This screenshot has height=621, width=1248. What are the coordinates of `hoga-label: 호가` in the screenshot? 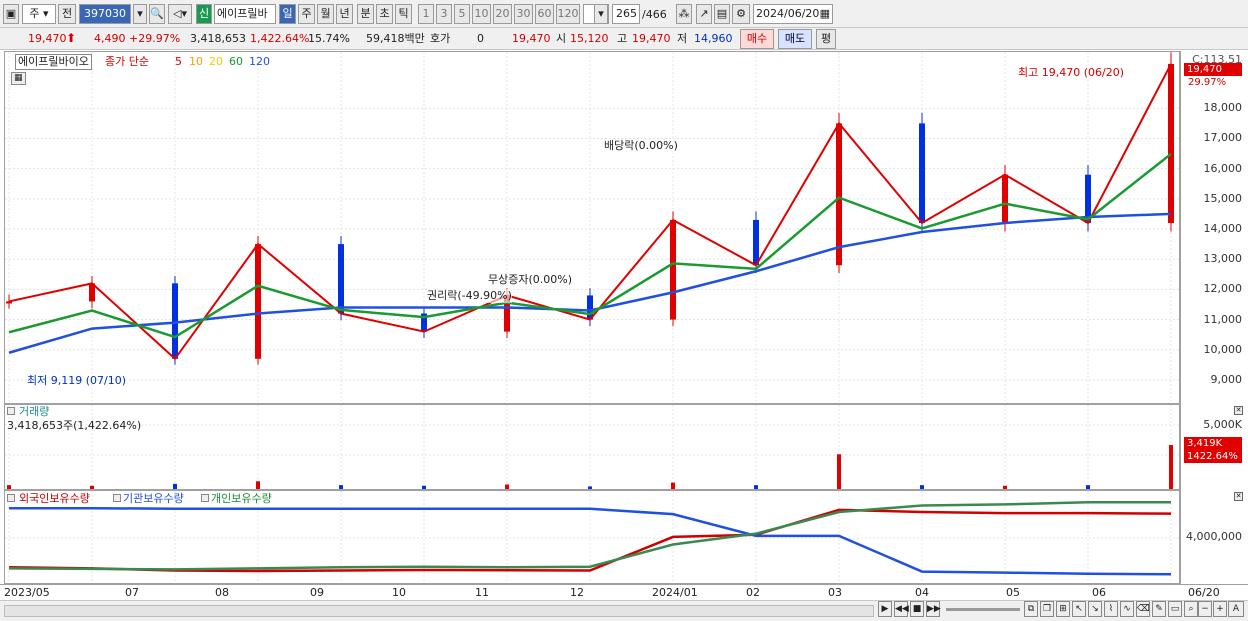 It's located at (440, 38).